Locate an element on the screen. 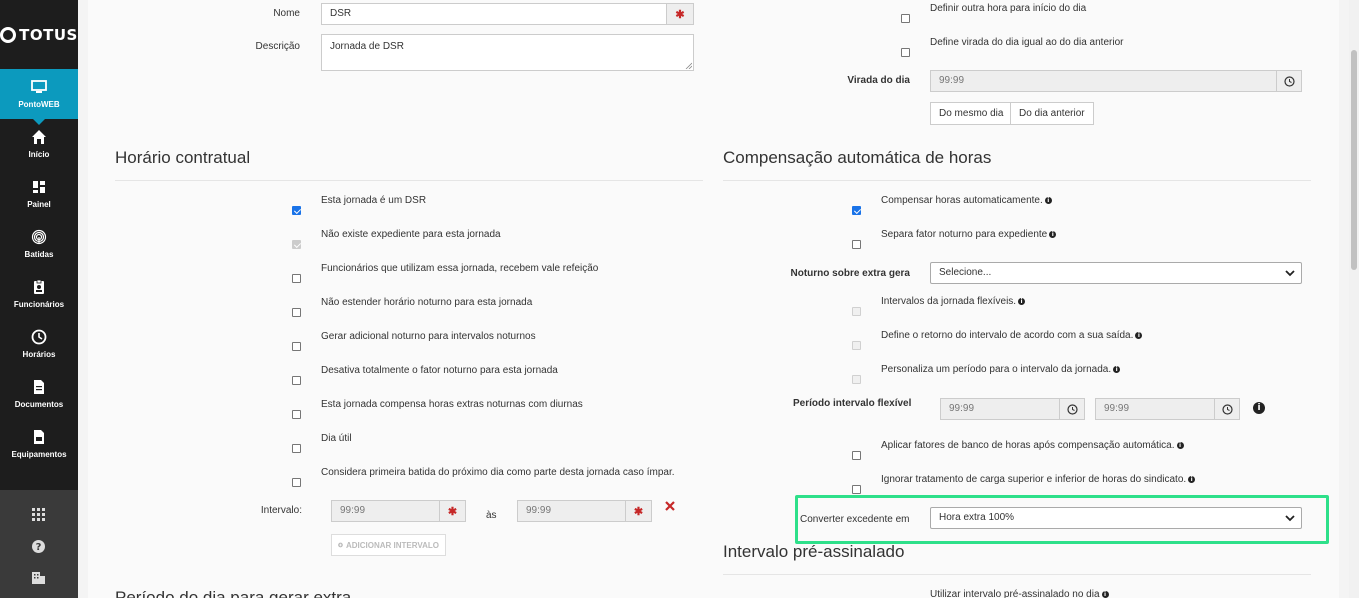 The height and width of the screenshot is (598, 1359). do-mesmo-dia-button: Do mesmo dia is located at coordinates (970, 113).